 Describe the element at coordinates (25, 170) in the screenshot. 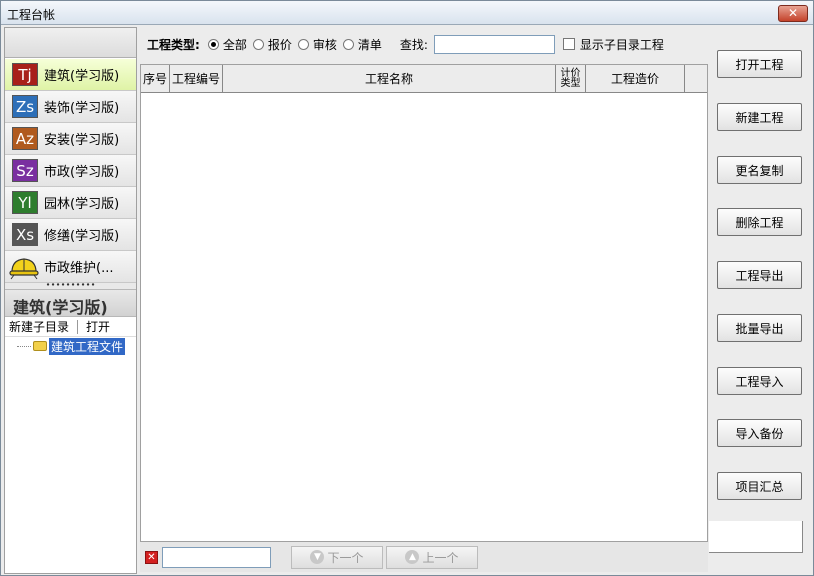

I see `sz-icon: Sz` at that location.